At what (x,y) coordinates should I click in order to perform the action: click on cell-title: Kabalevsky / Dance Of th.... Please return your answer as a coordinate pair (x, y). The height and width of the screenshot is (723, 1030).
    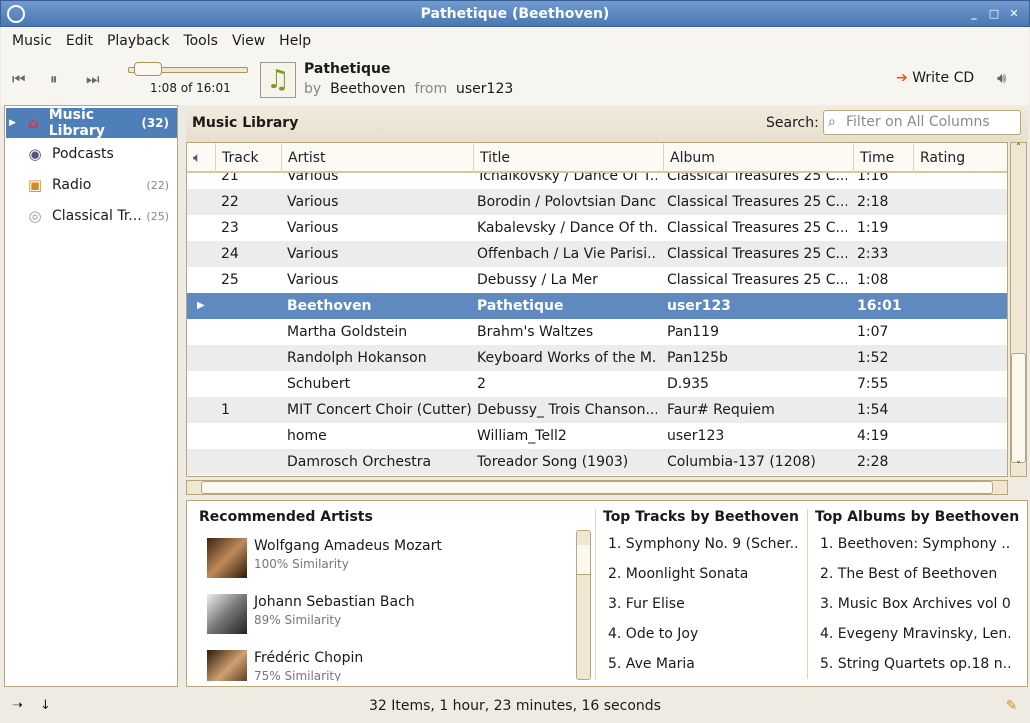
    Looking at the image, I should click on (567, 228).